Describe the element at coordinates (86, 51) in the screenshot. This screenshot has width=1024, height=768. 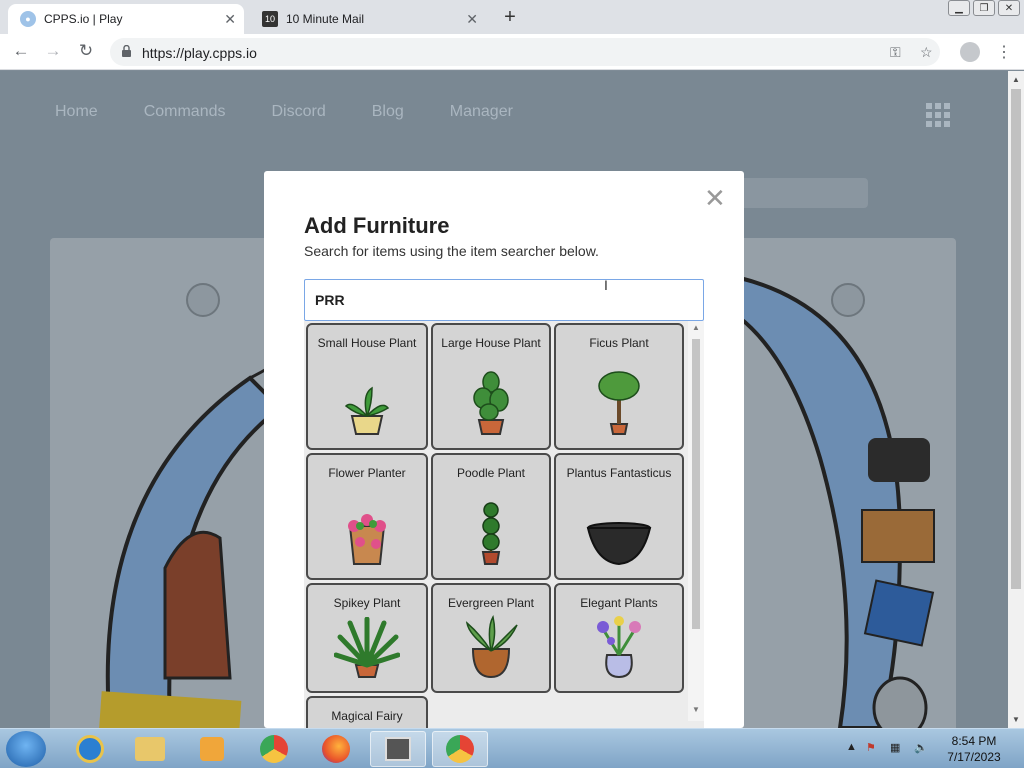
I see `reload-icon: ↻` at that location.